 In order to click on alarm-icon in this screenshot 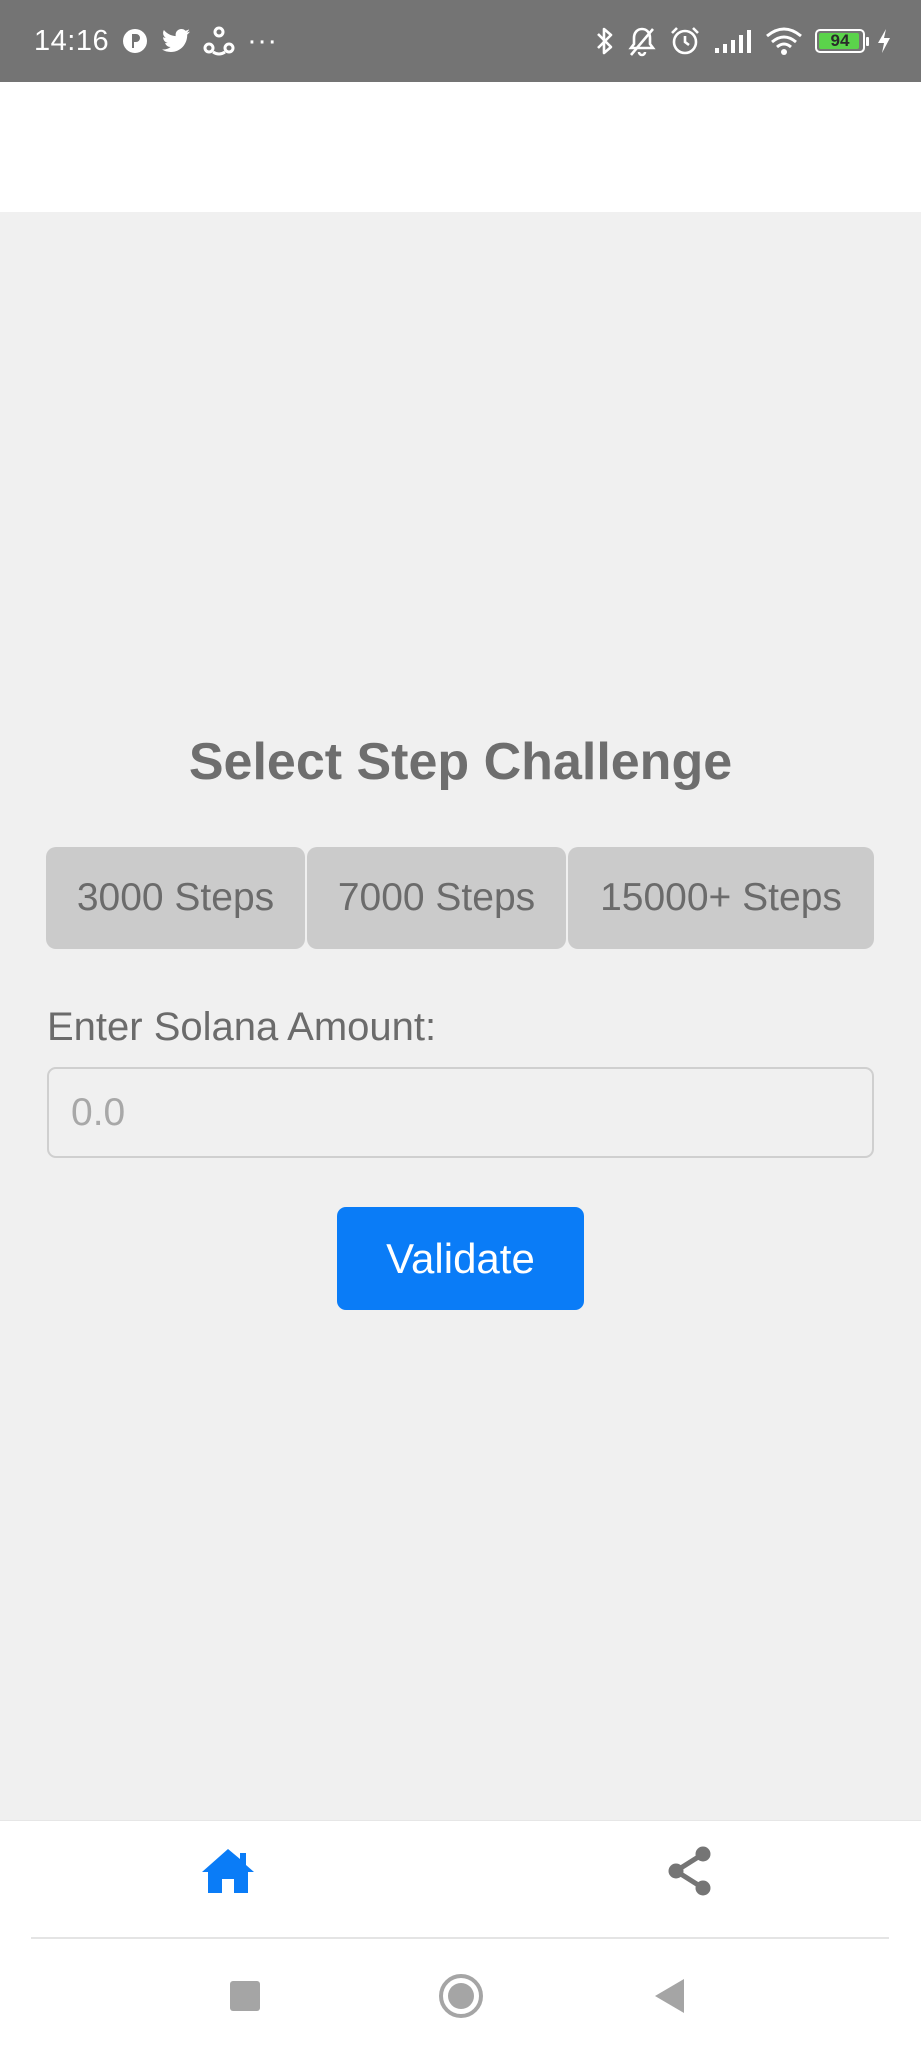, I will do `click(685, 41)`.